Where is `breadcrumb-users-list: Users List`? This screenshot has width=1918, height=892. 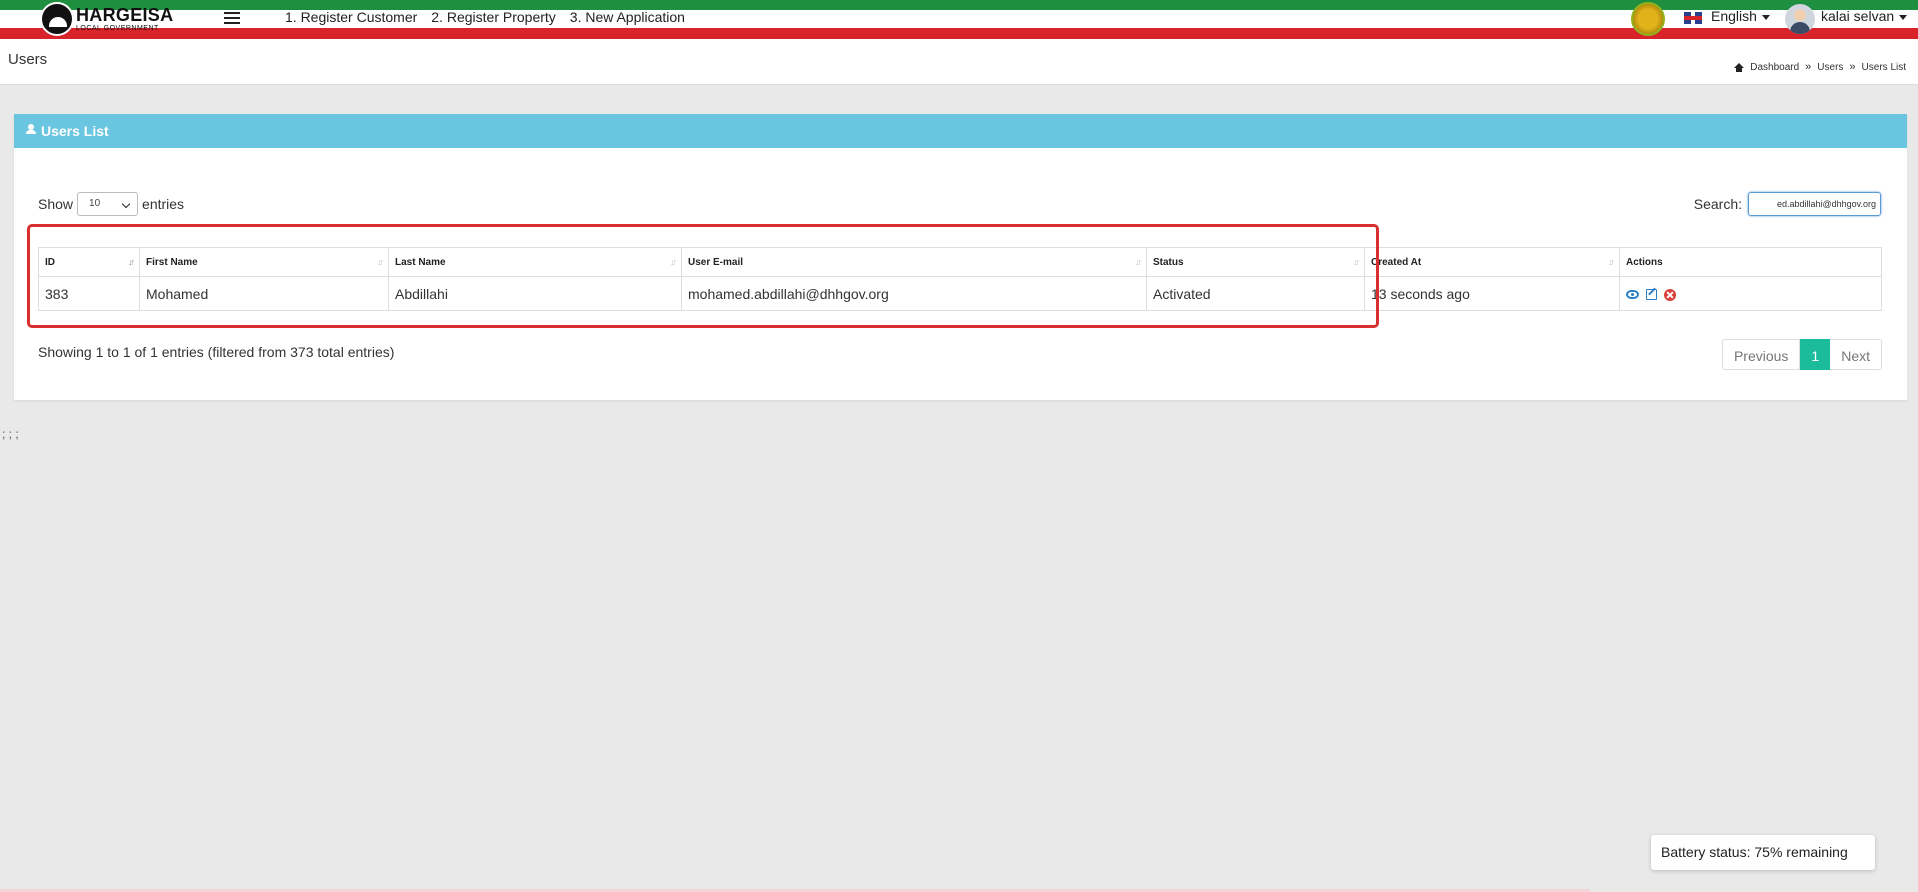 breadcrumb-users-list: Users List is located at coordinates (1883, 67).